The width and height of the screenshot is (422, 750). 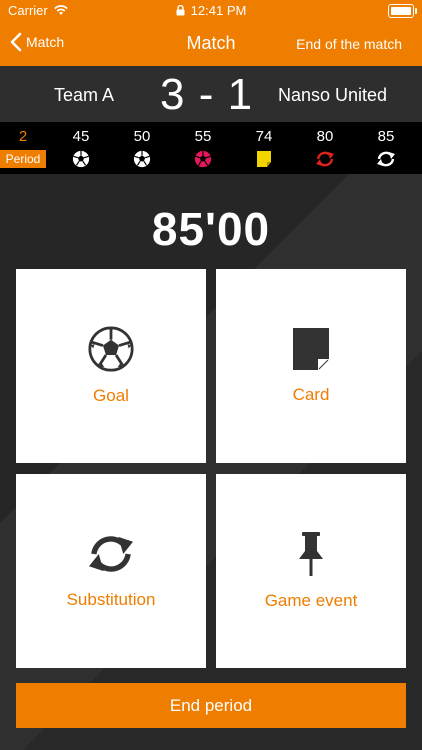 What do you see at coordinates (311, 394) in the screenshot?
I see `card-label: Card` at bounding box center [311, 394].